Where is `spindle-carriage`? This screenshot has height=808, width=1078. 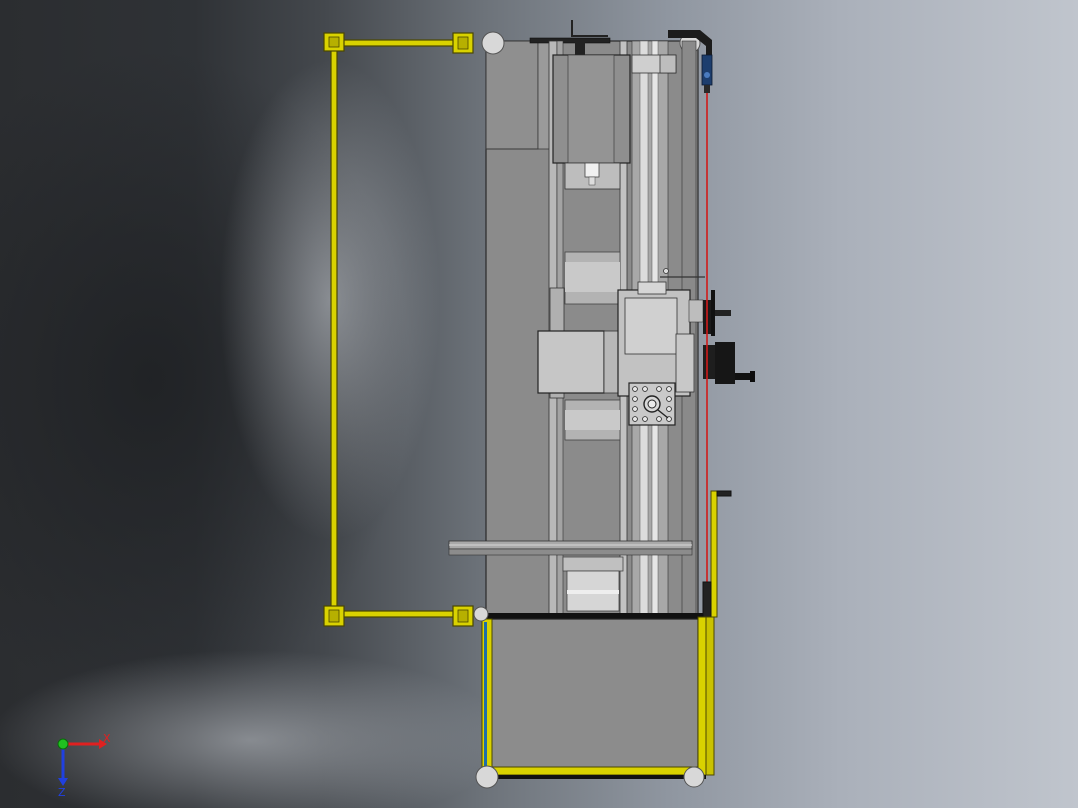 spindle-carriage is located at coordinates (620, 340).